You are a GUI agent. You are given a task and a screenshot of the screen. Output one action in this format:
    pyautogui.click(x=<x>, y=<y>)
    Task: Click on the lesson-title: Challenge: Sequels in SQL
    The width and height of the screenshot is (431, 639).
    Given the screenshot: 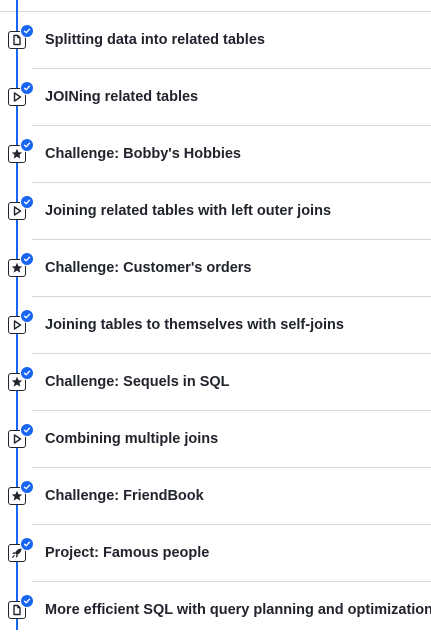 What is the action you would take?
    pyautogui.click(x=137, y=382)
    